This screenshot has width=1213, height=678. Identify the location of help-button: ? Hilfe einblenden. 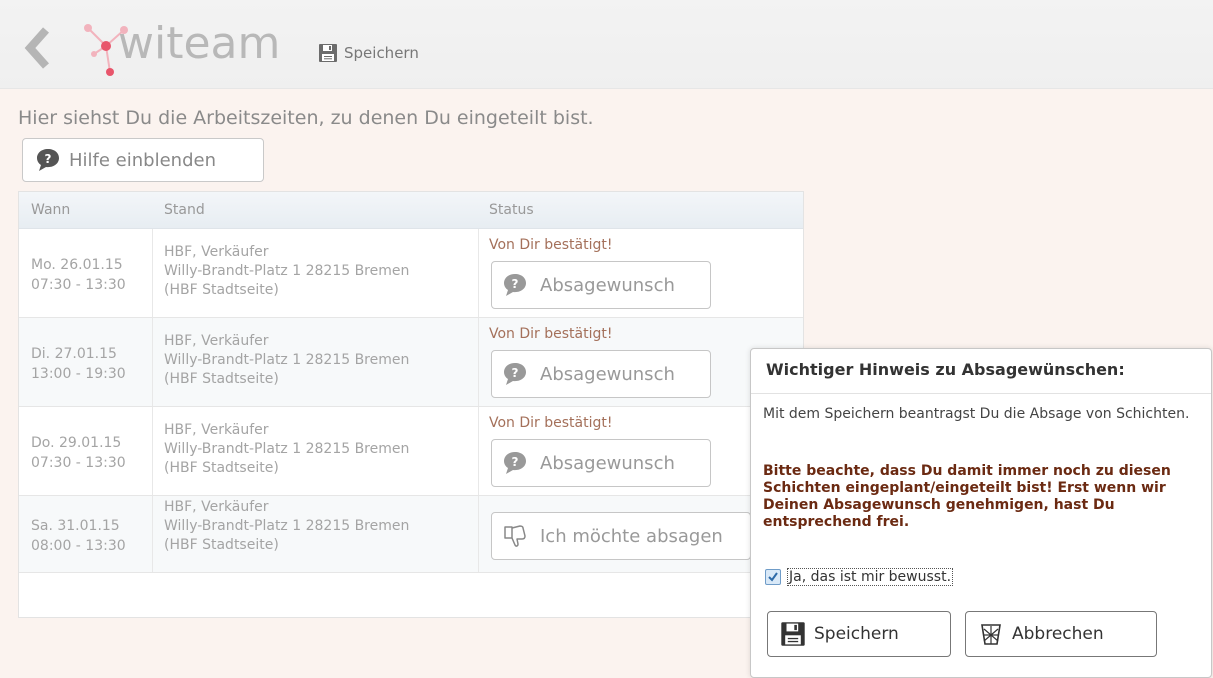
(143, 160).